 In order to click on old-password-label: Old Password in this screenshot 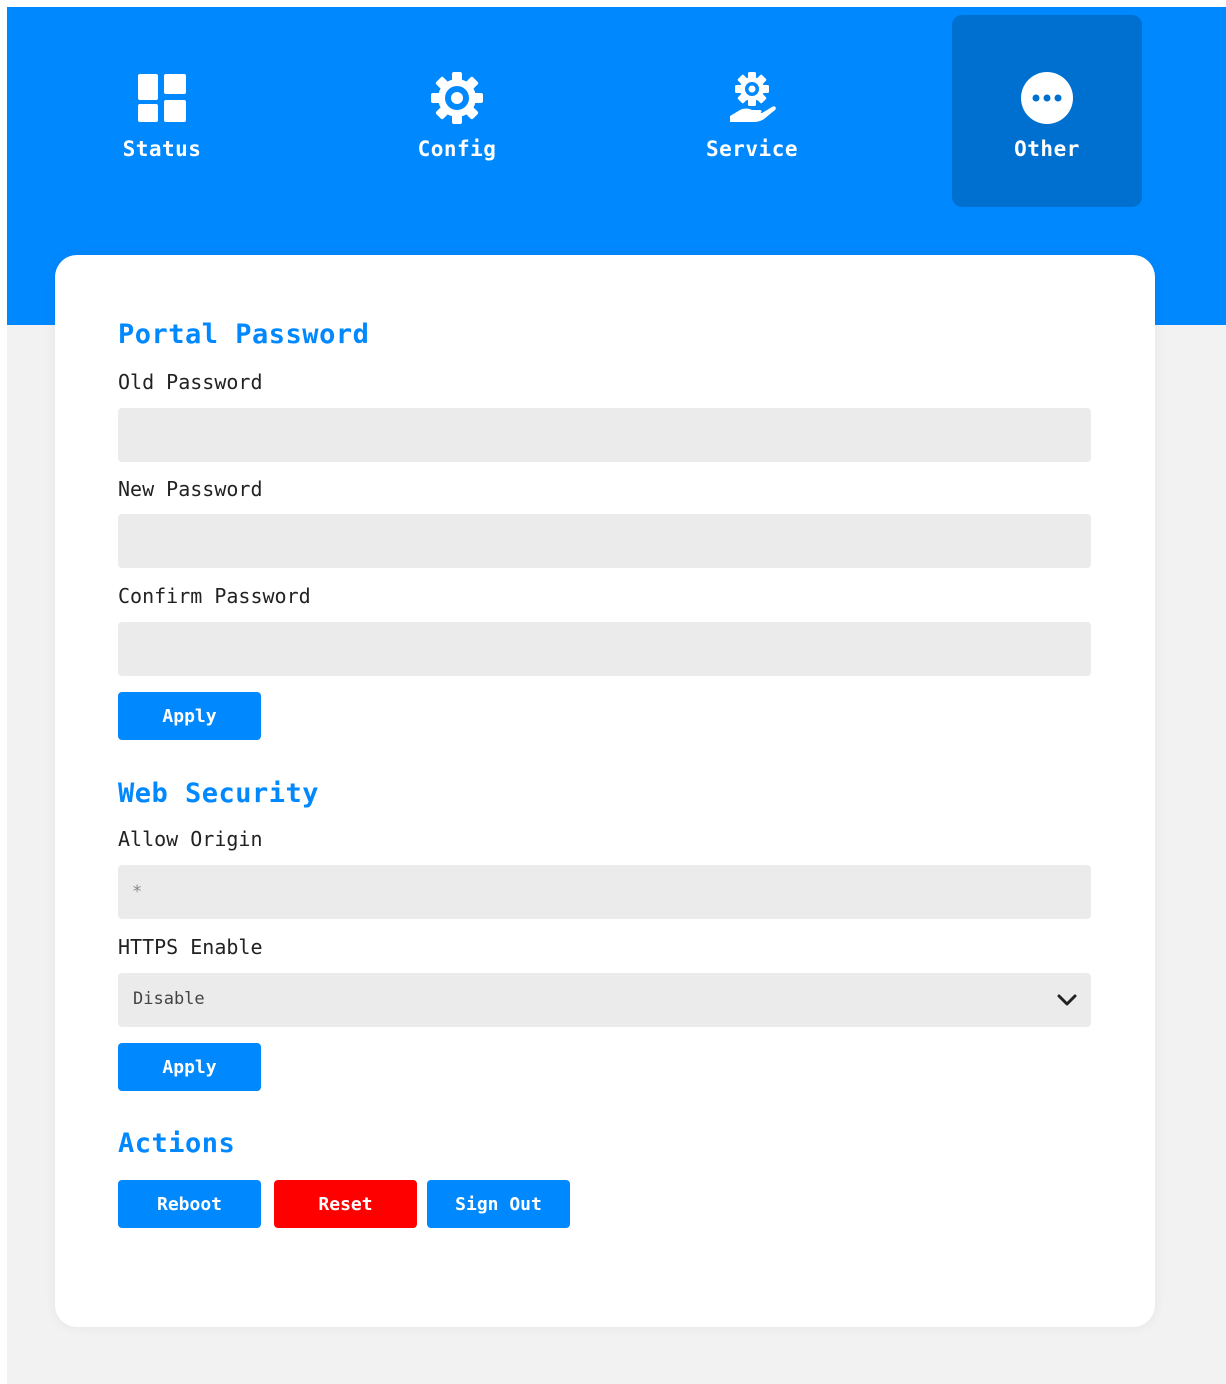, I will do `click(190, 382)`.